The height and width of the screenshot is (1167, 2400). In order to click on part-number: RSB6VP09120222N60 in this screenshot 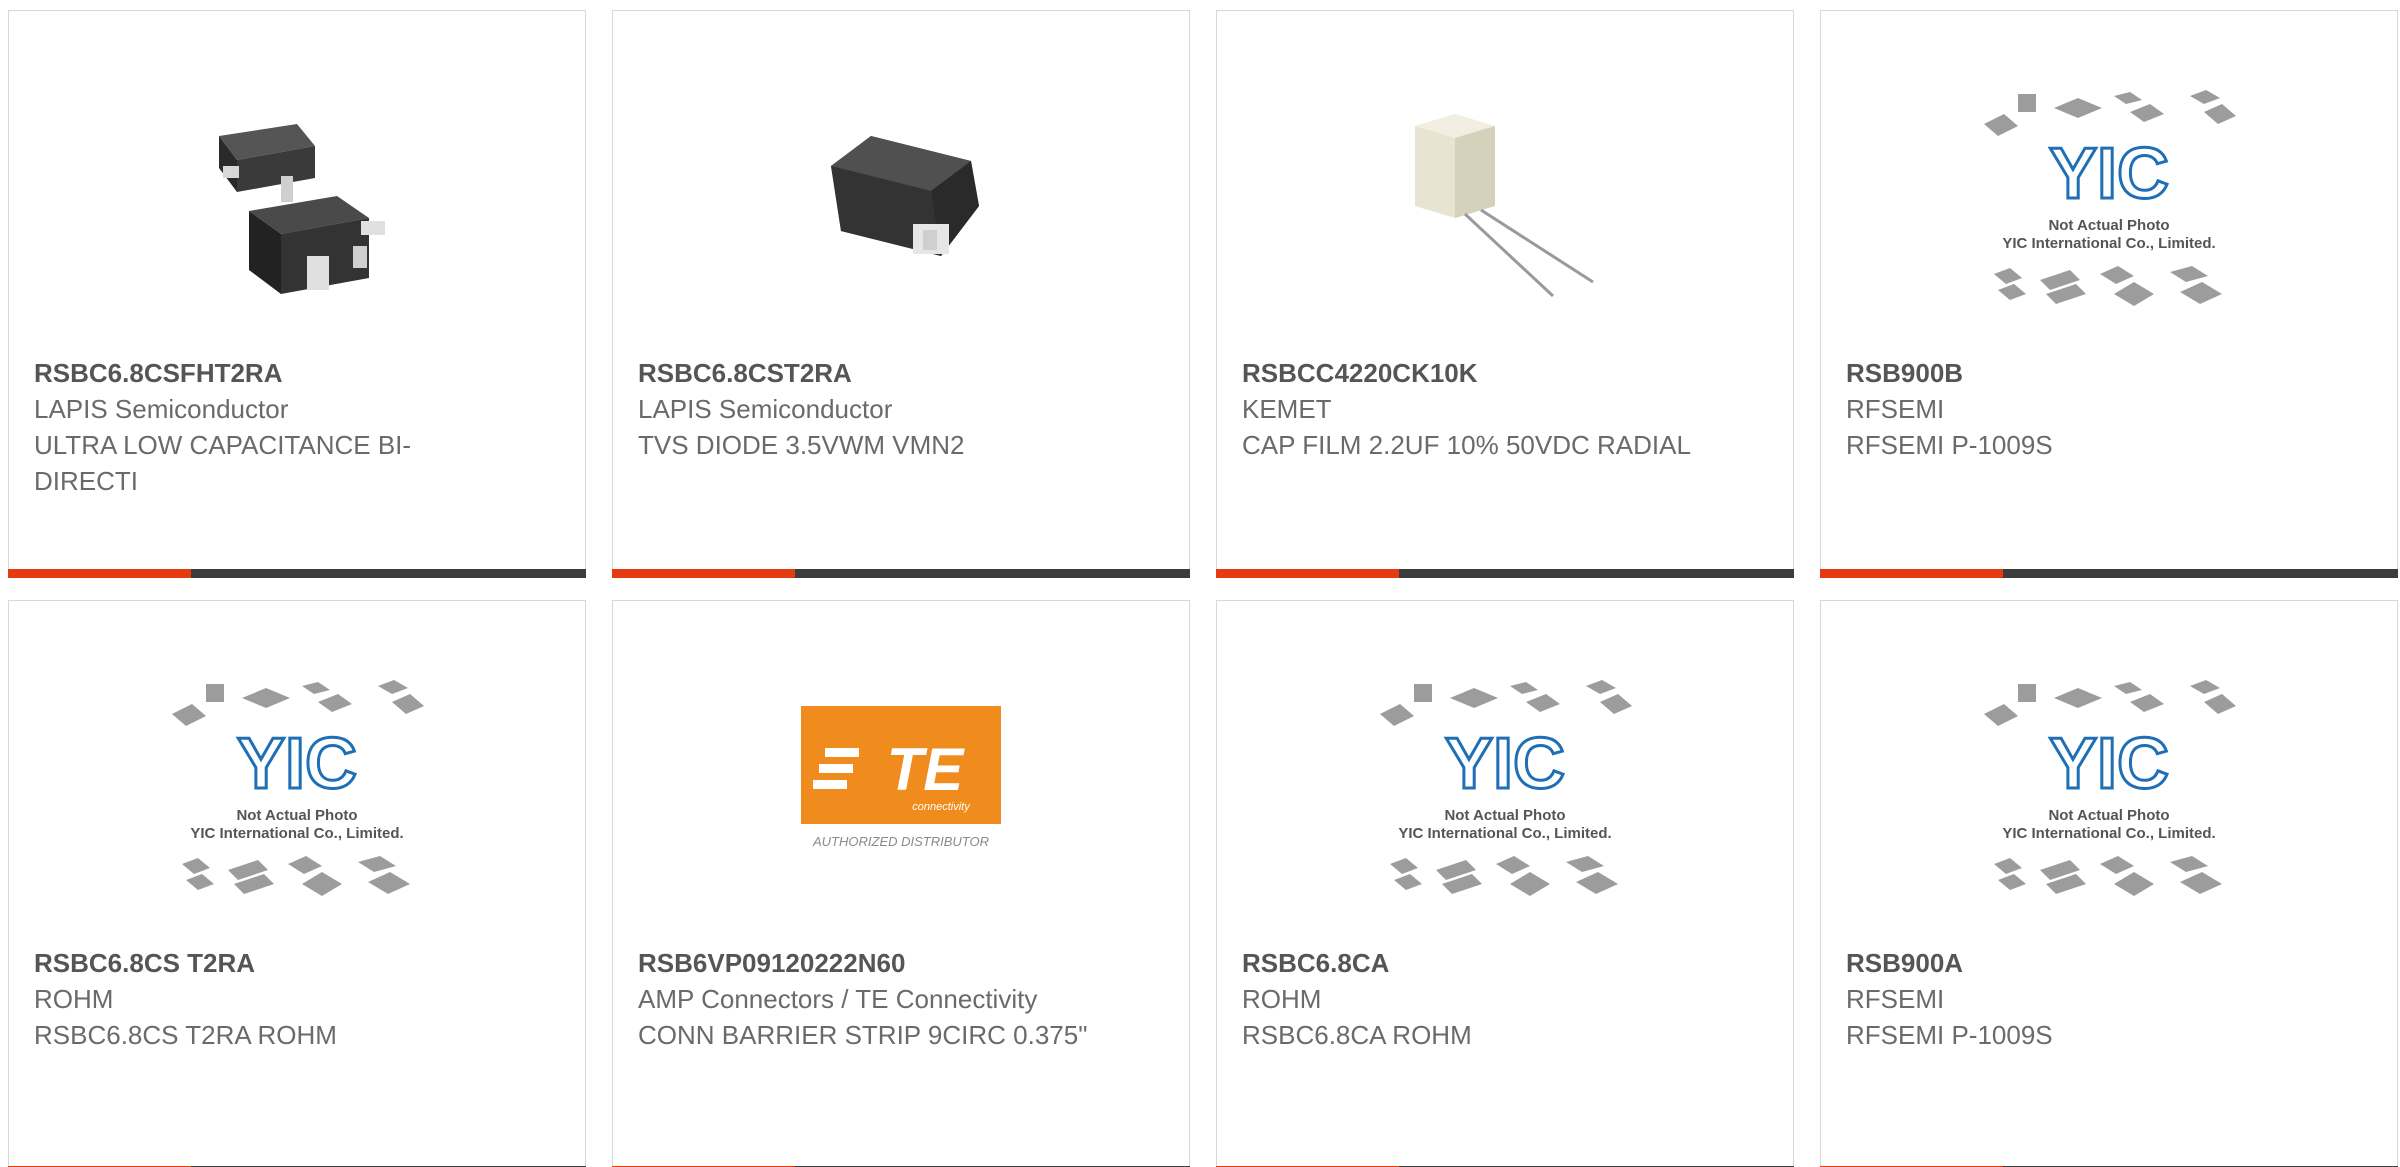, I will do `click(863, 963)`.